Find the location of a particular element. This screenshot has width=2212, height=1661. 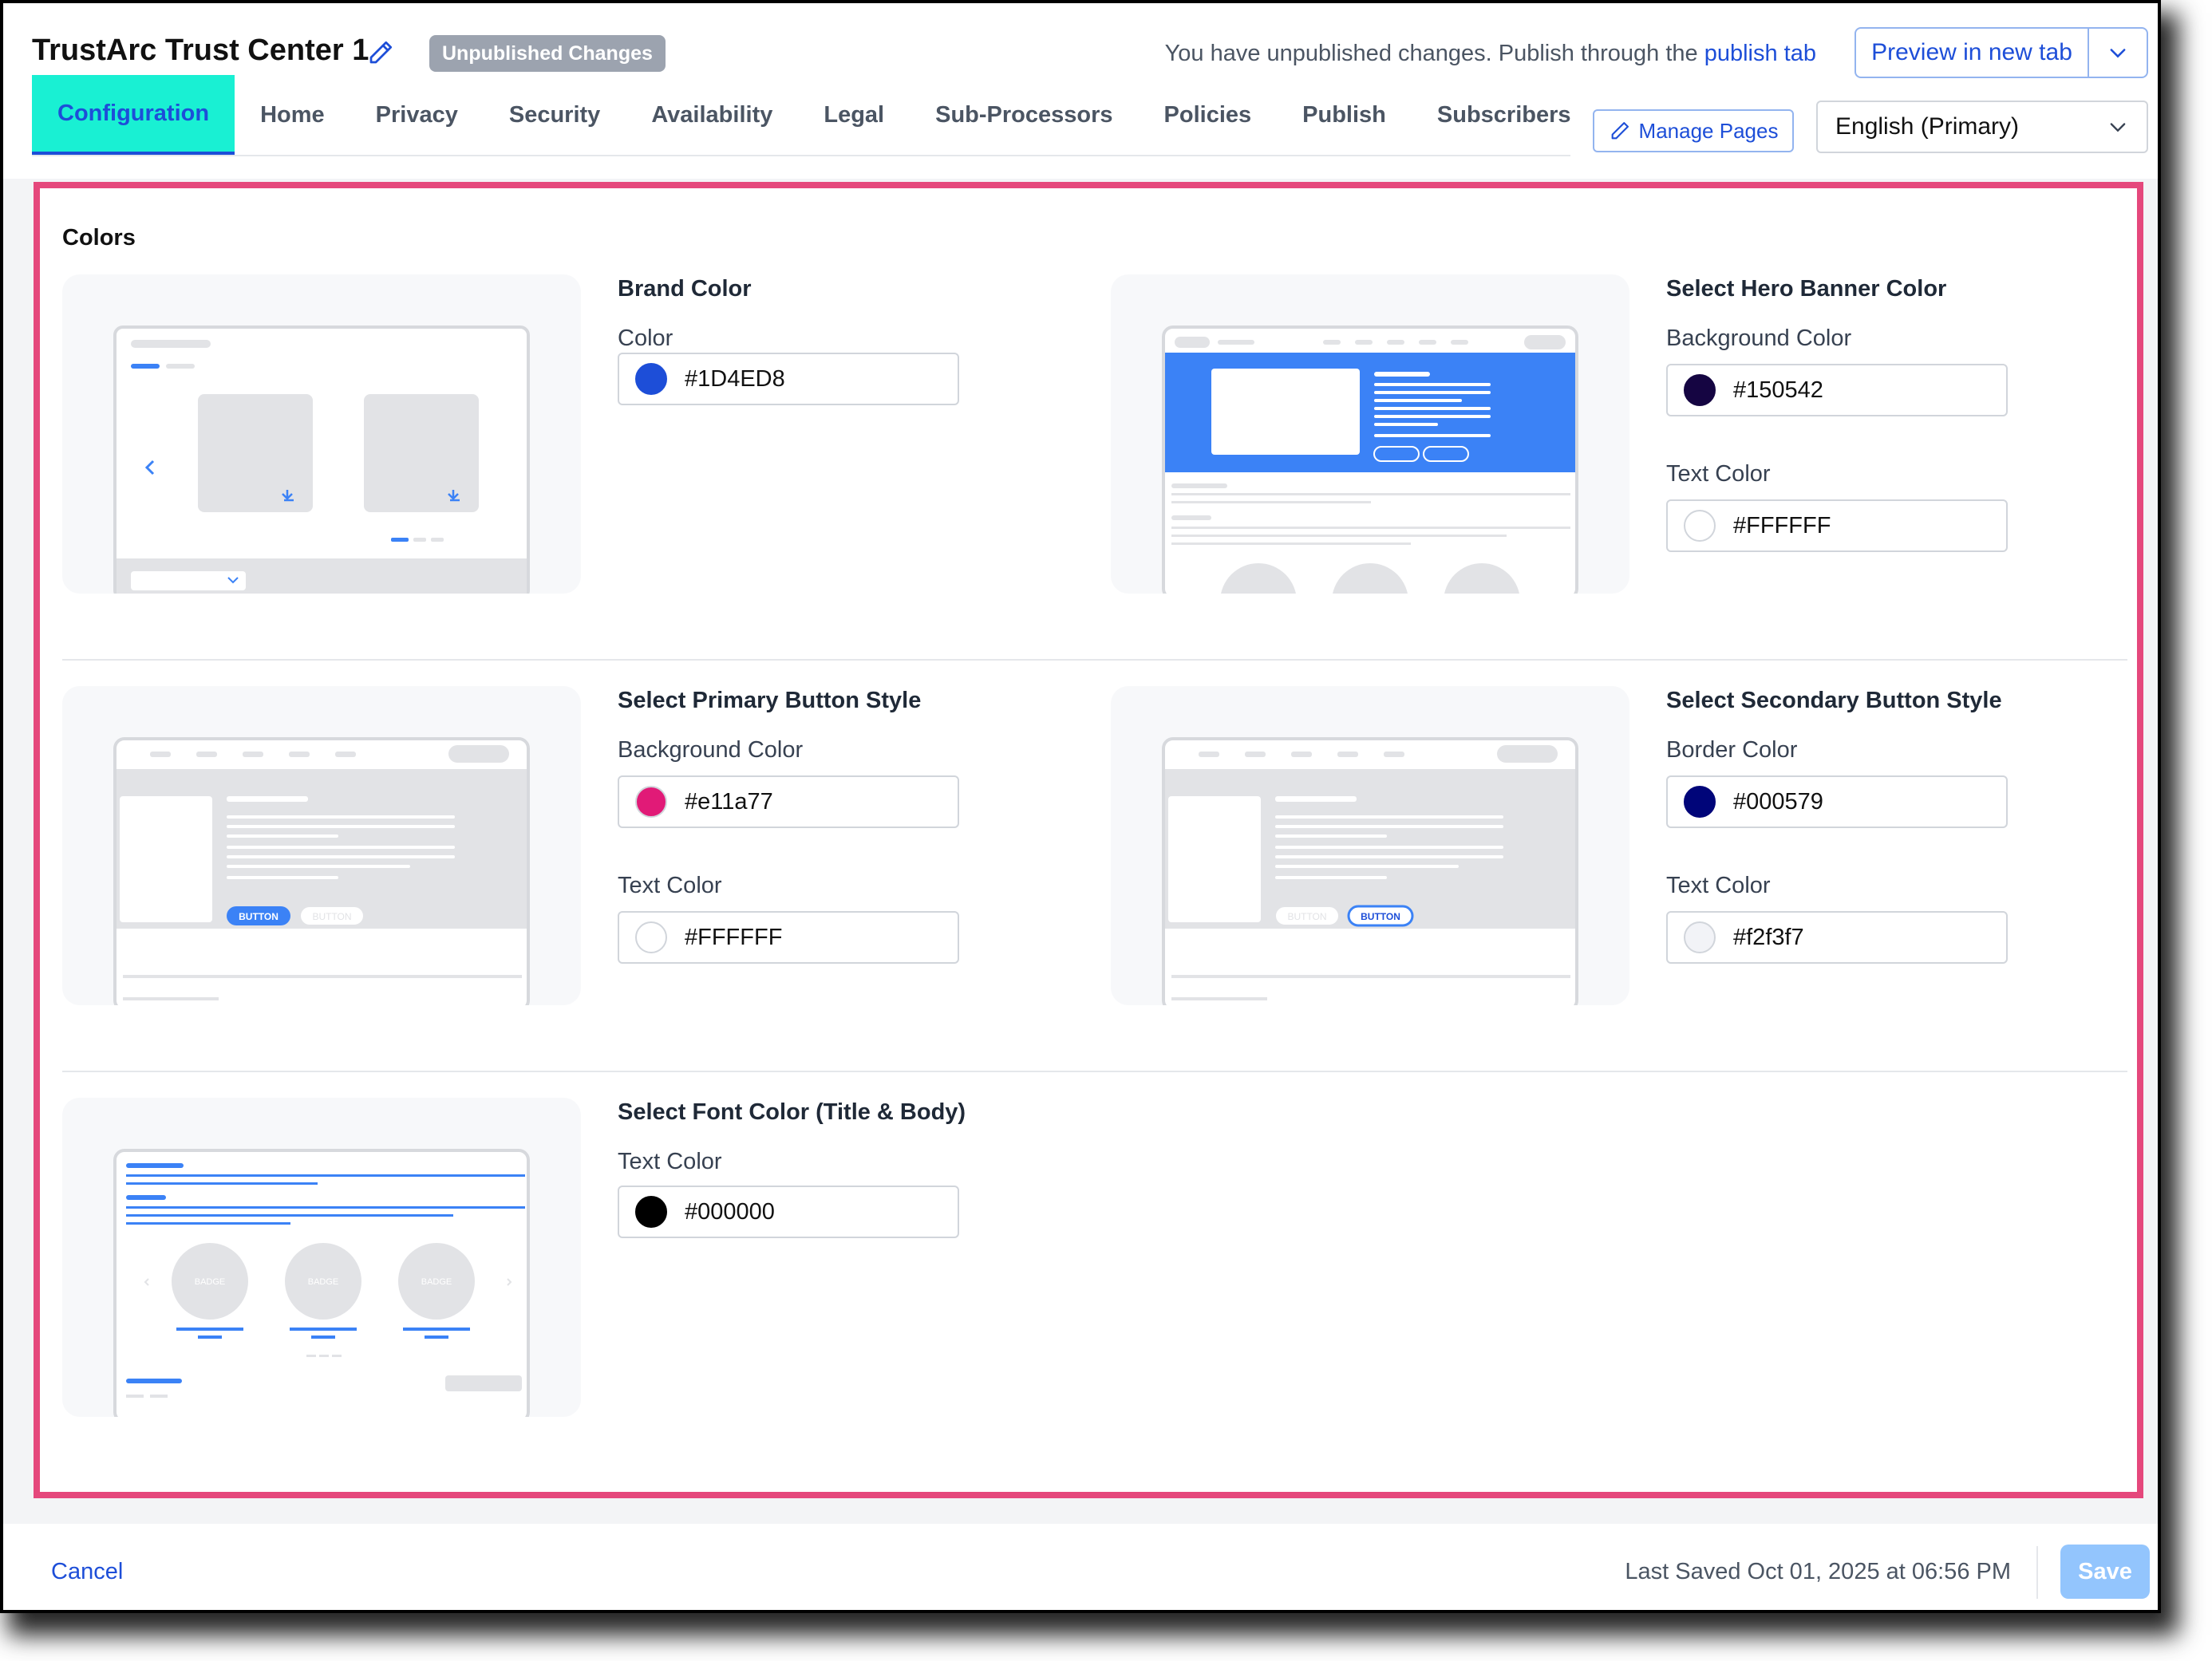

hero-preview-image is located at coordinates (1370, 434).